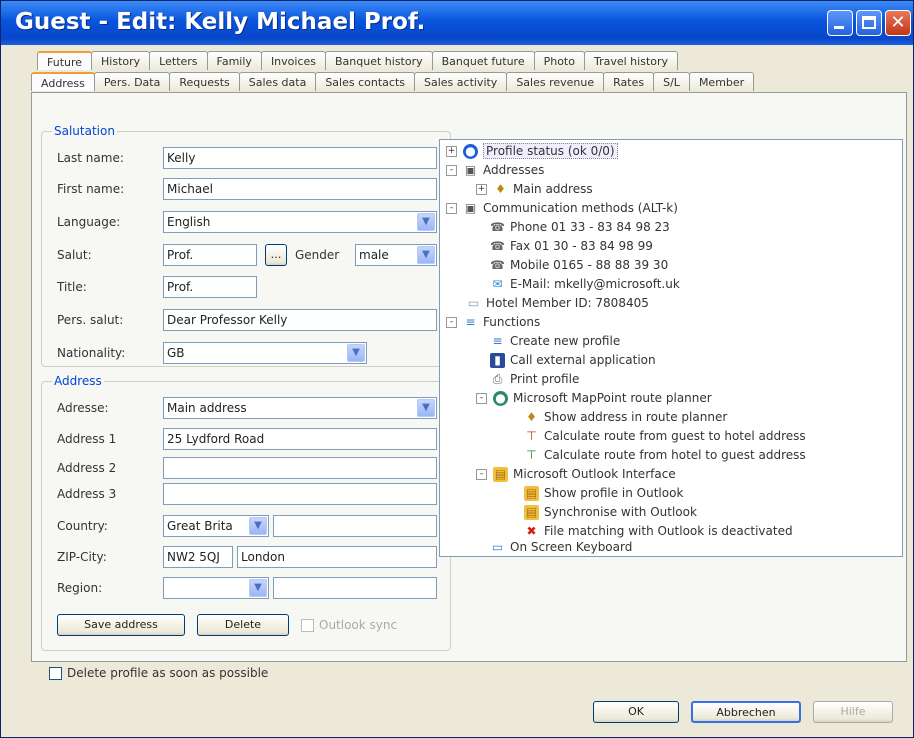  What do you see at coordinates (898, 23) in the screenshot?
I see `close-button: ✕` at bounding box center [898, 23].